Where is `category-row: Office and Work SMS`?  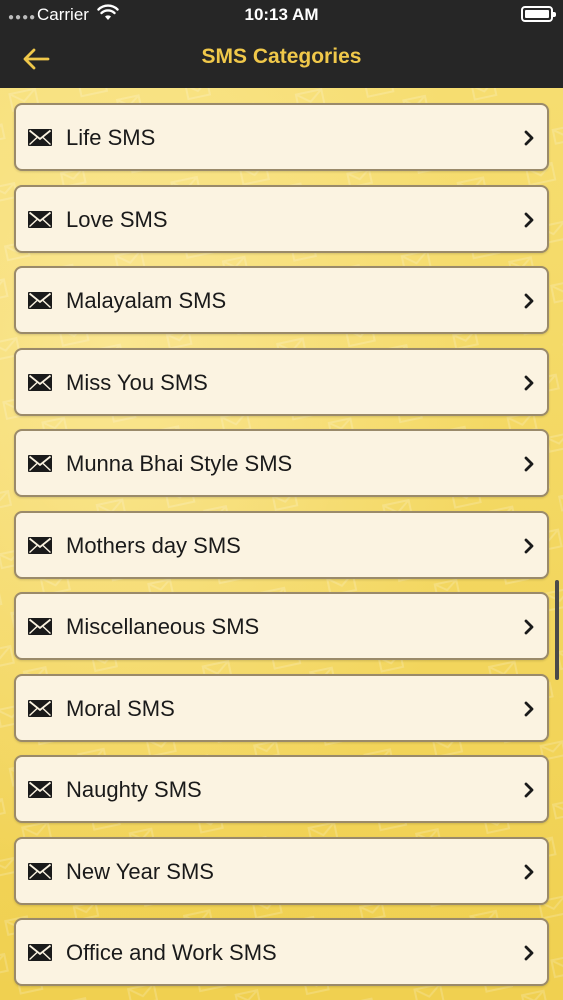 category-row: Office and Work SMS is located at coordinates (281, 952).